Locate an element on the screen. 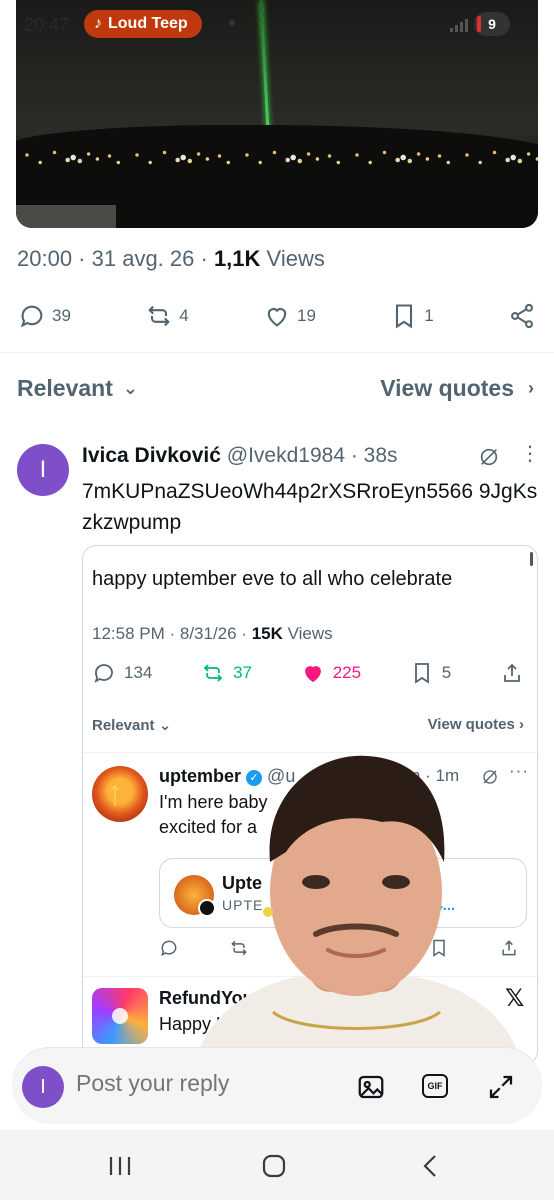 The height and width of the screenshot is (1200, 554). embed-sort-left-label: Relevant is located at coordinates (123, 725).